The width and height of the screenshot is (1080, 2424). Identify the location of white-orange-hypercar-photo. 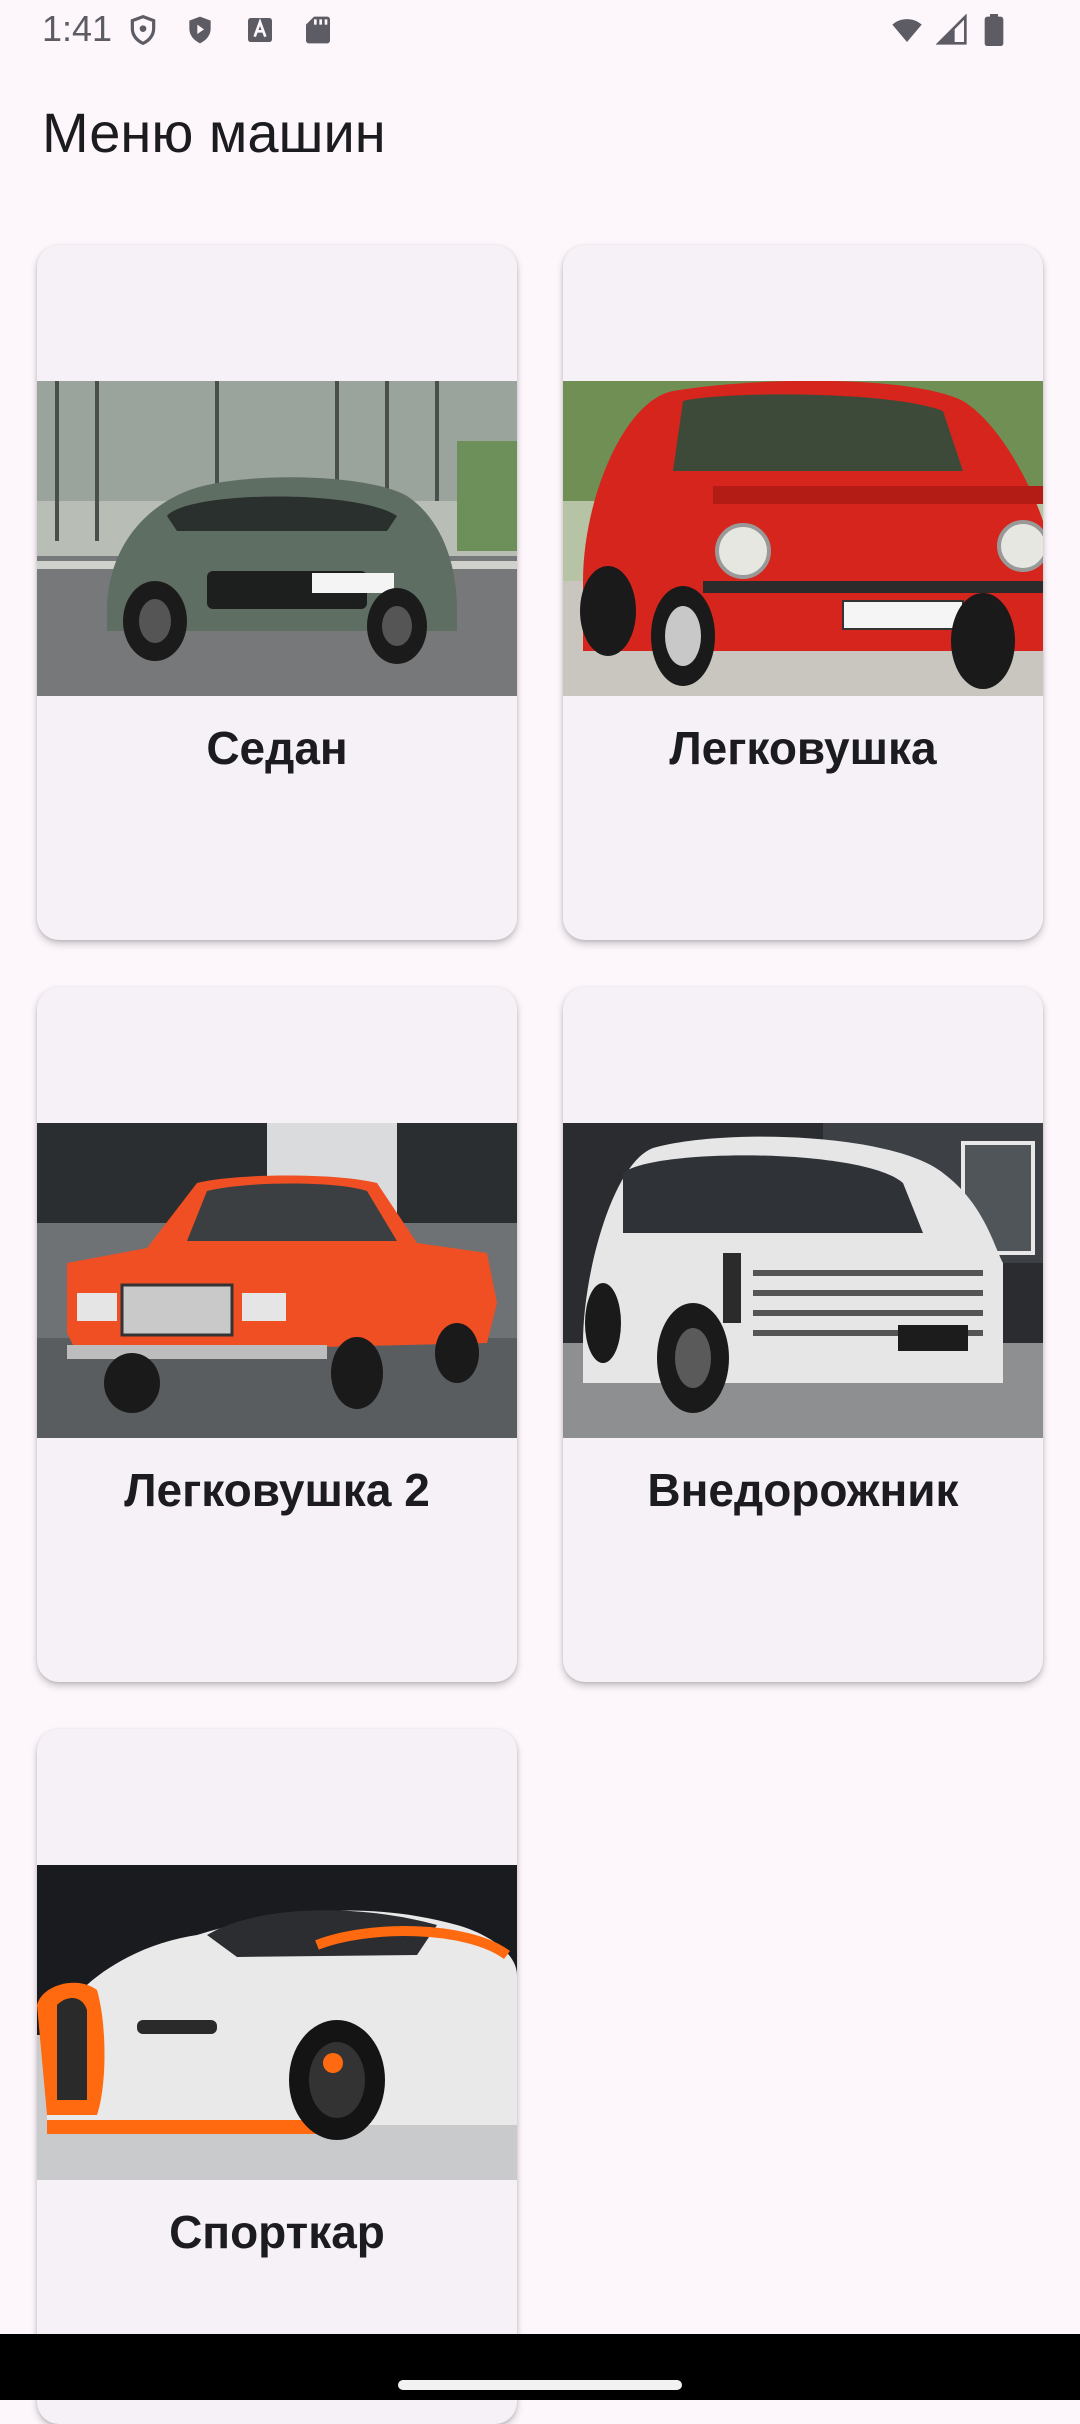
(277, 2022).